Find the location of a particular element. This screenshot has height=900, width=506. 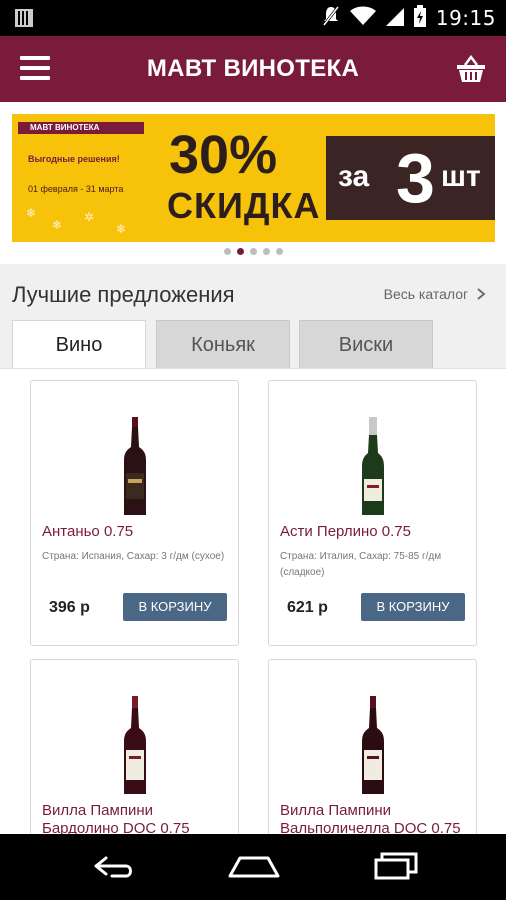

catalog-link-label: Весь каталог is located at coordinates (426, 294).